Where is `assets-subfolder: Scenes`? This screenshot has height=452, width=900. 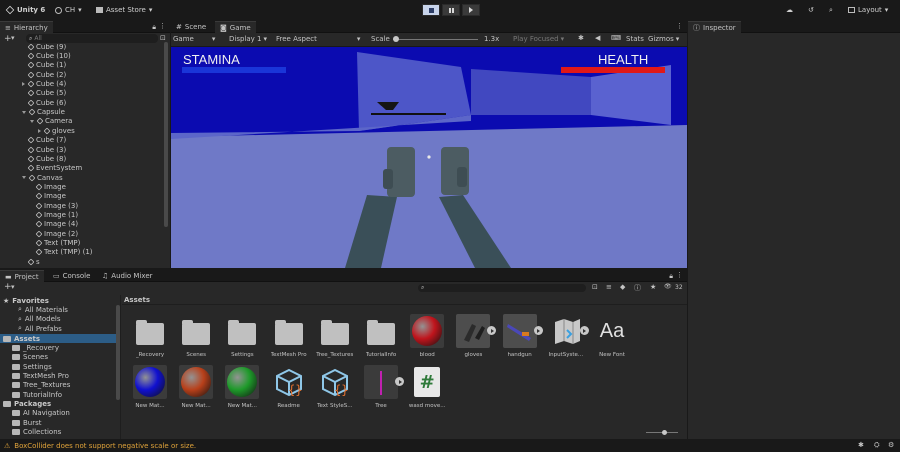 assets-subfolder: Scenes is located at coordinates (30, 357).